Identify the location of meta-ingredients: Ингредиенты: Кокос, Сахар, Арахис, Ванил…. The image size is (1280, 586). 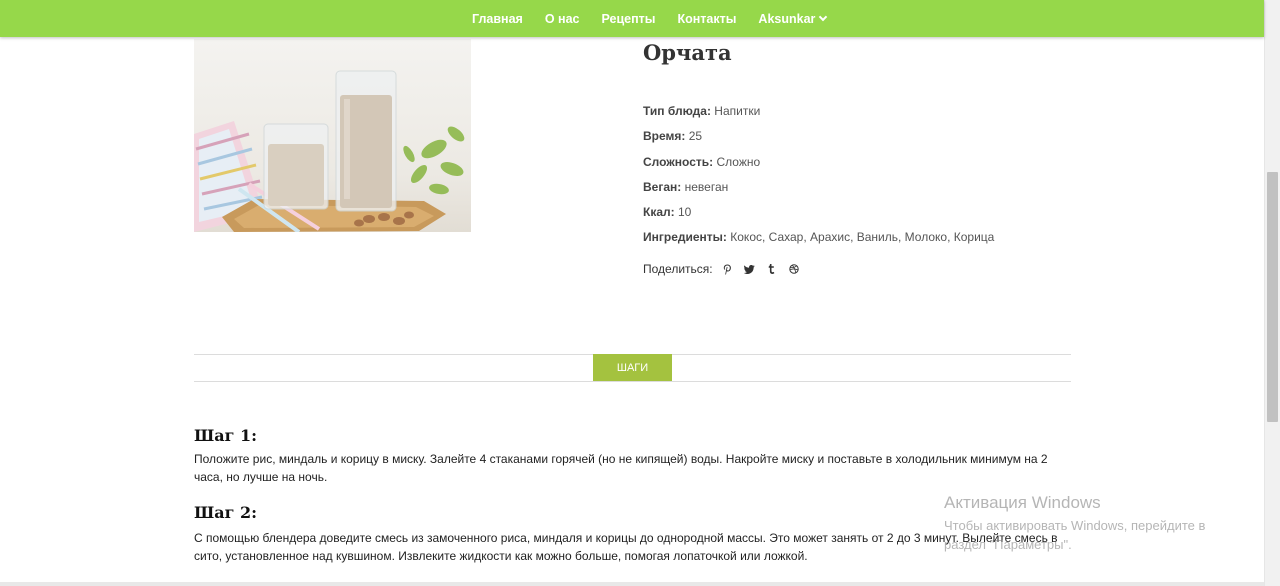
(818, 241).